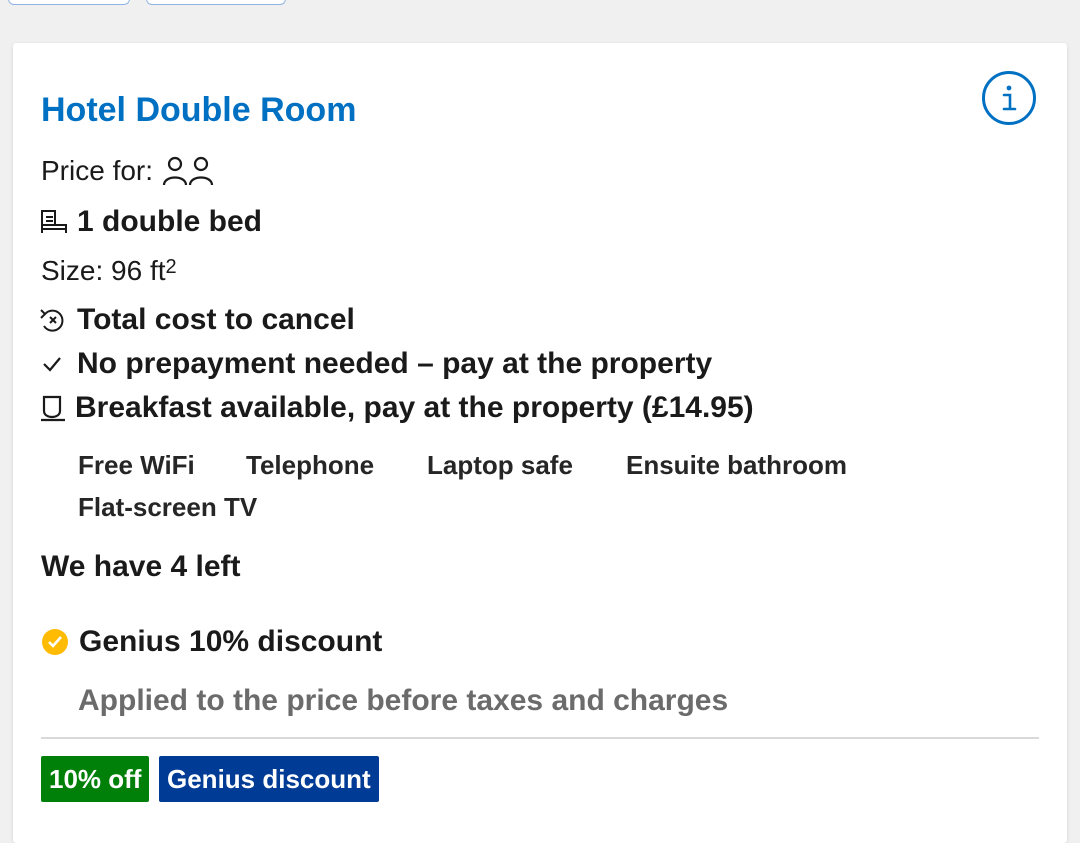  Describe the element at coordinates (97, 170) in the screenshot. I see `price-for-label: Price for:` at that location.